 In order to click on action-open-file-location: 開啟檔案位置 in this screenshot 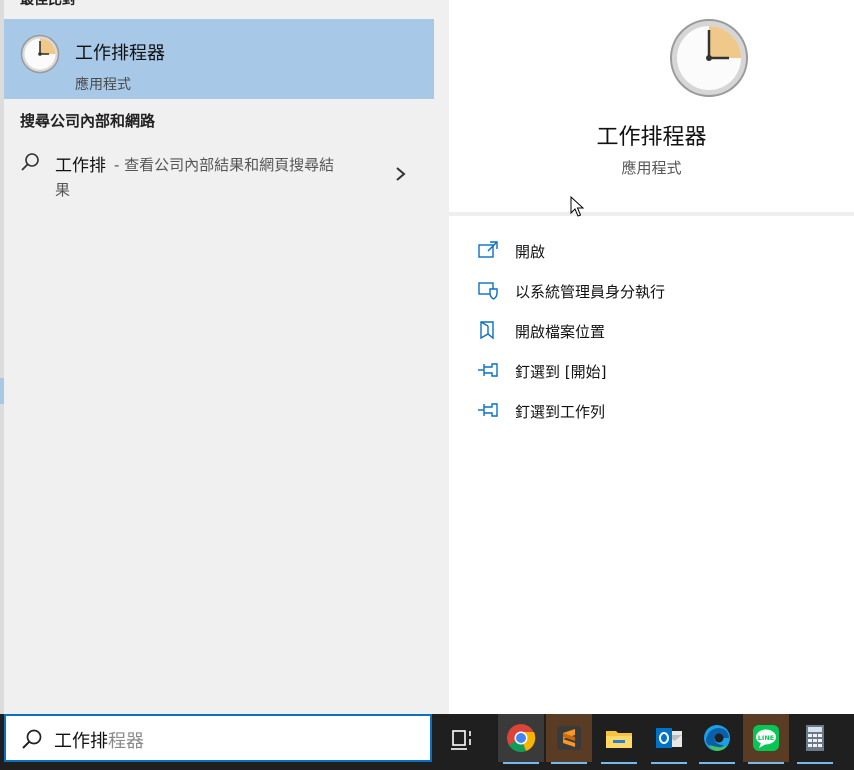, I will do `click(657, 331)`.